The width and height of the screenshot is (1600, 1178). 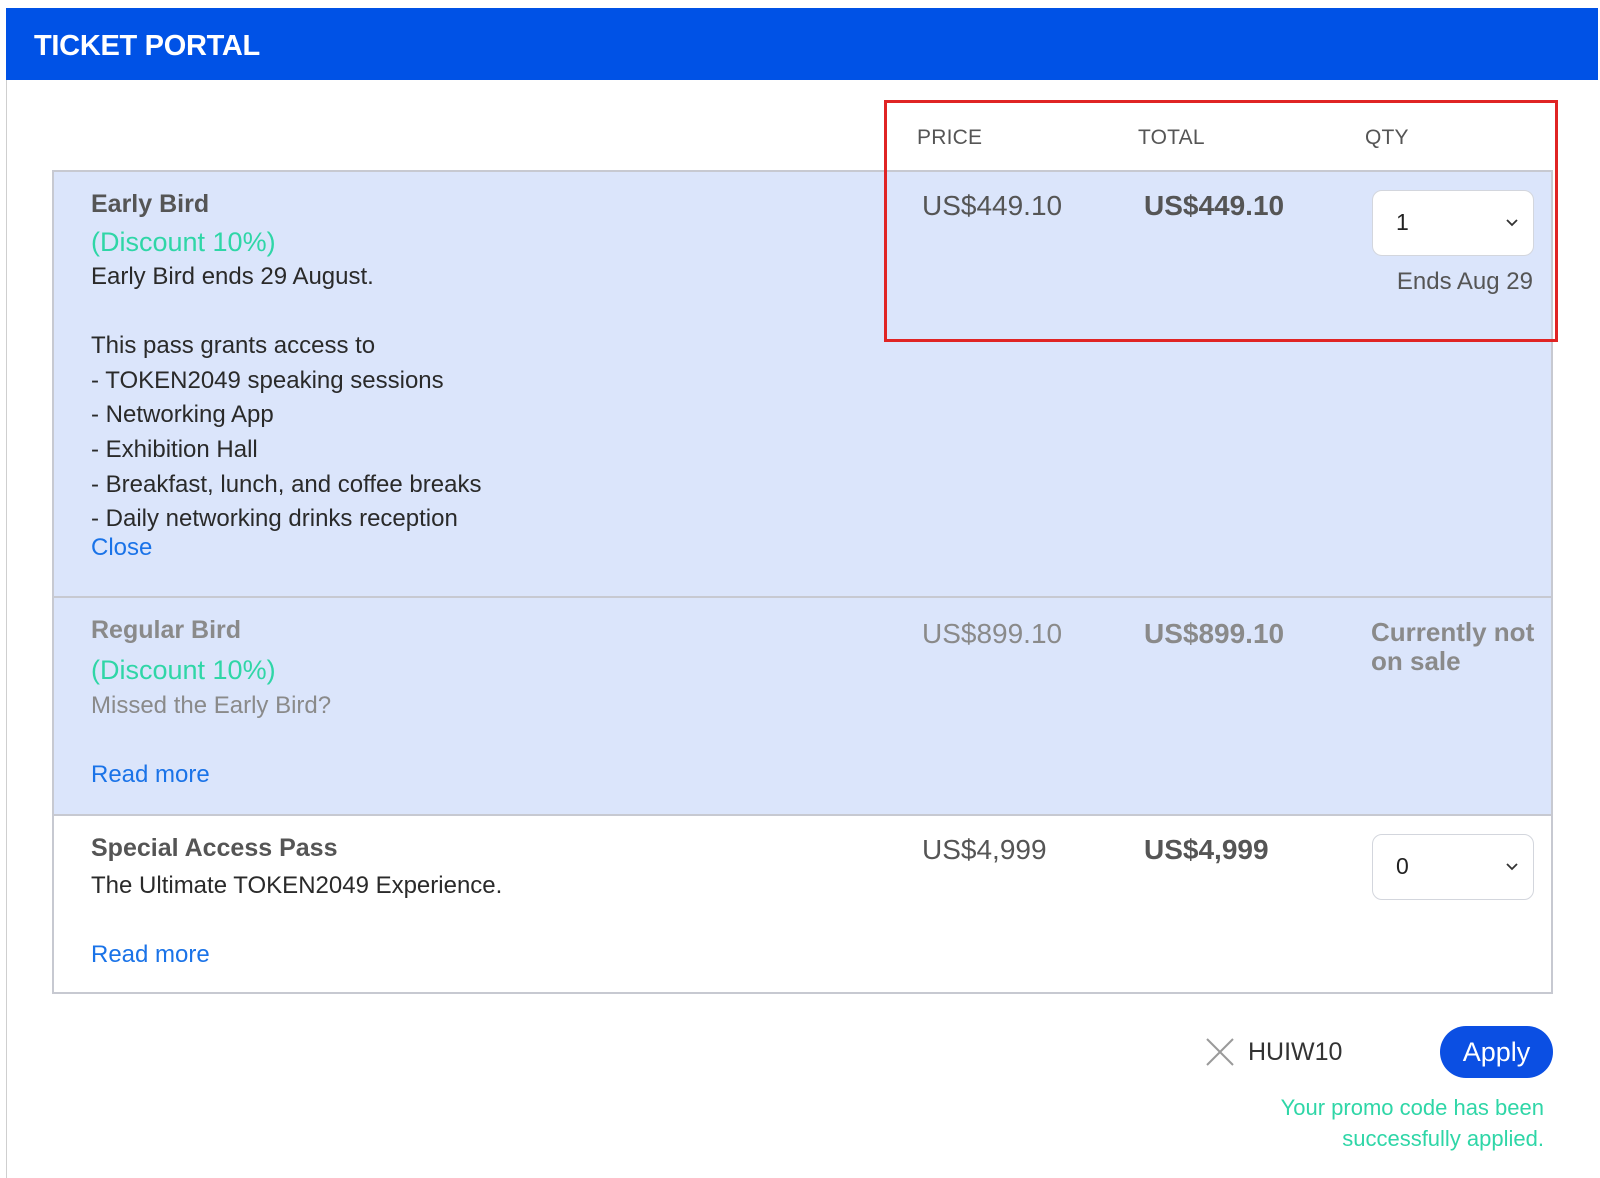 I want to click on ticket-price: US$4,999, so click(x=984, y=849).